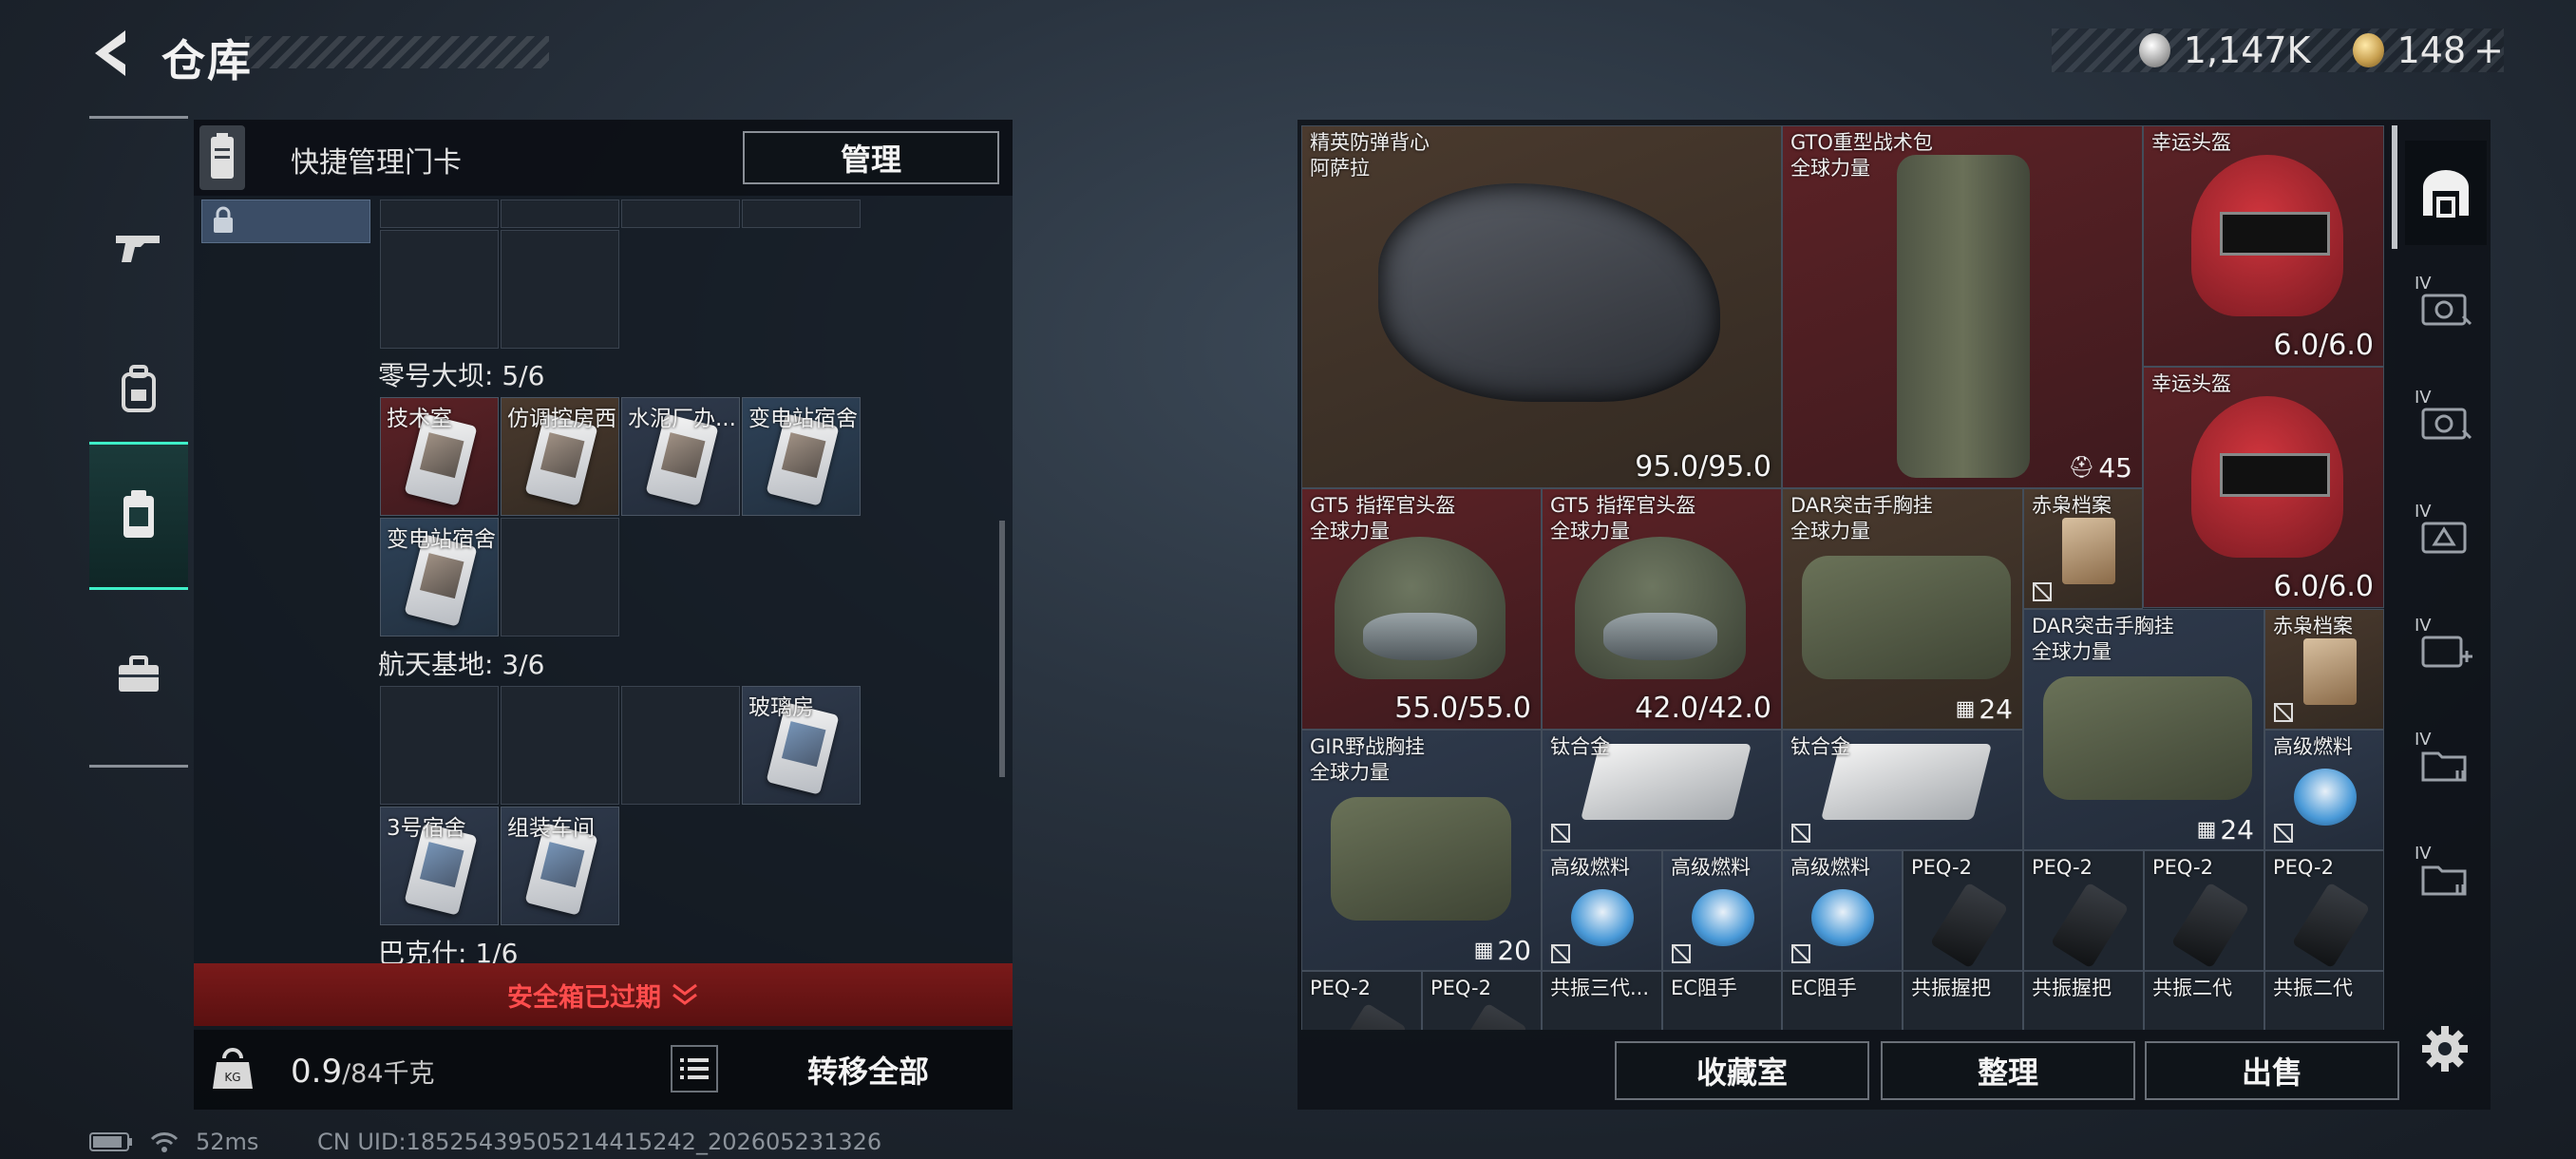 The width and height of the screenshot is (2576, 1159). I want to click on weight-readout: 0.9/84千克, so click(363, 1072).